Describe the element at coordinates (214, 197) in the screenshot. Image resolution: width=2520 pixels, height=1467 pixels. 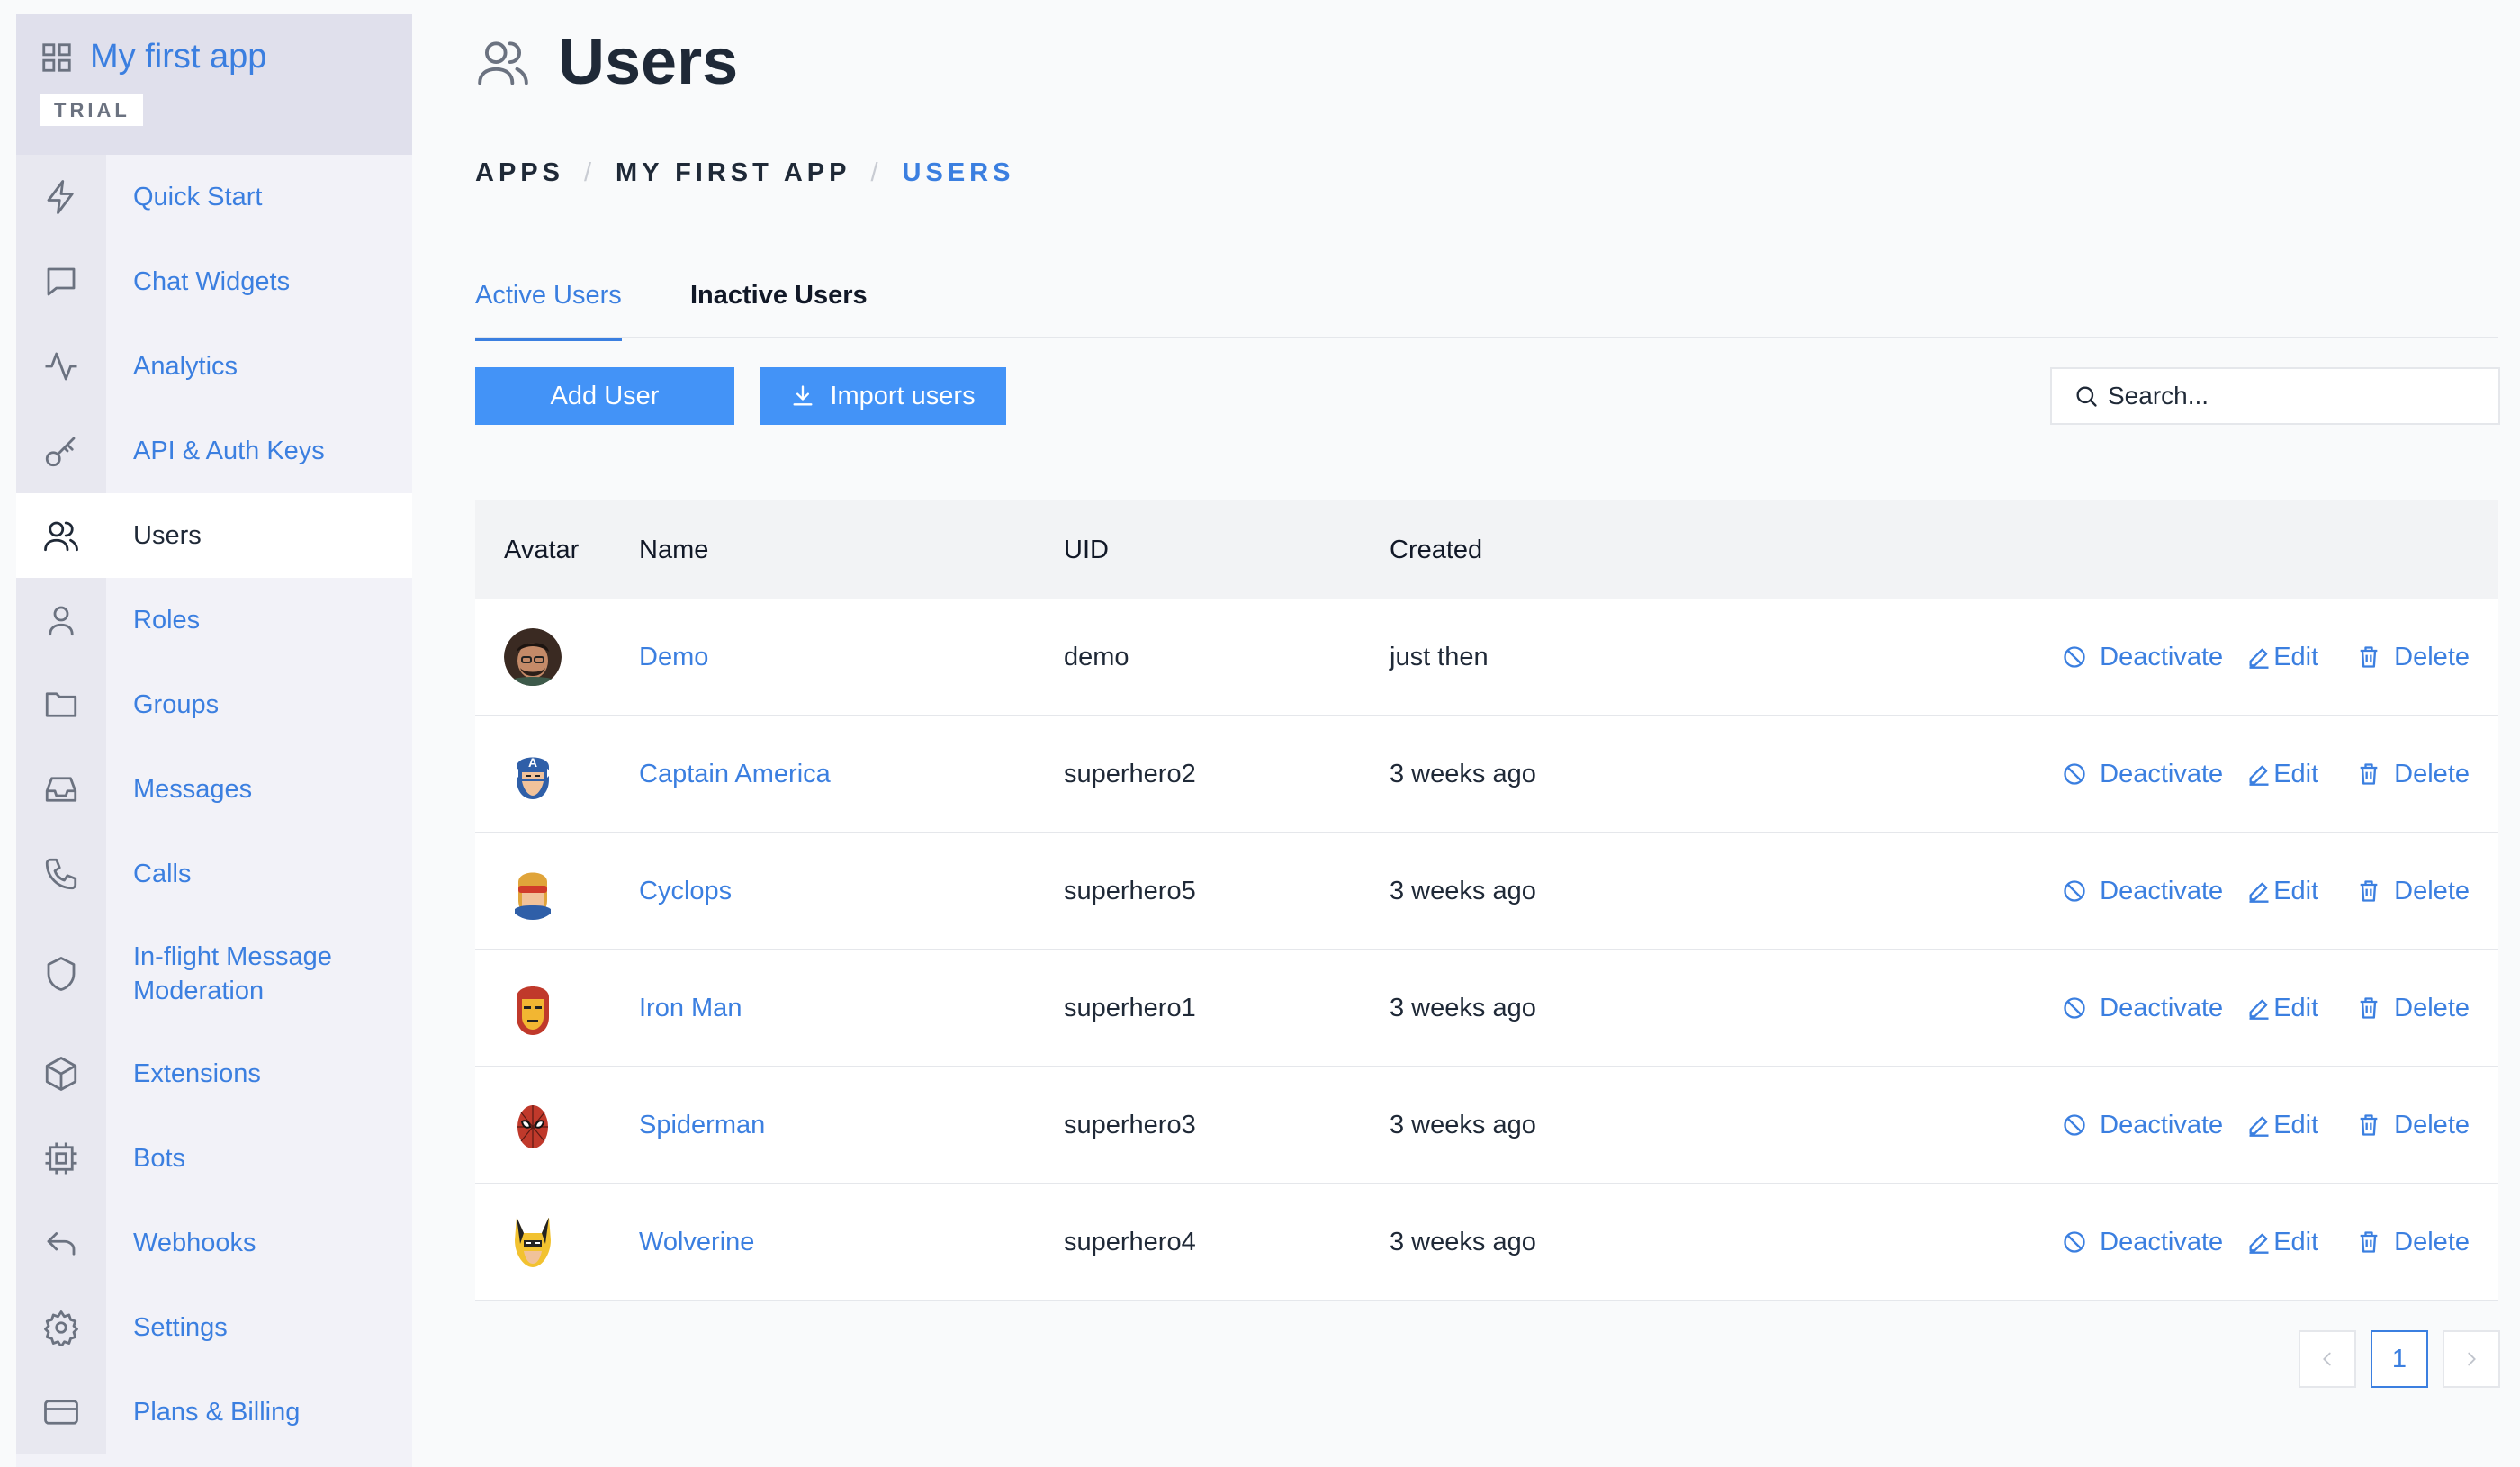
I see `sidebar-item-quick-start: Quick Start` at that location.